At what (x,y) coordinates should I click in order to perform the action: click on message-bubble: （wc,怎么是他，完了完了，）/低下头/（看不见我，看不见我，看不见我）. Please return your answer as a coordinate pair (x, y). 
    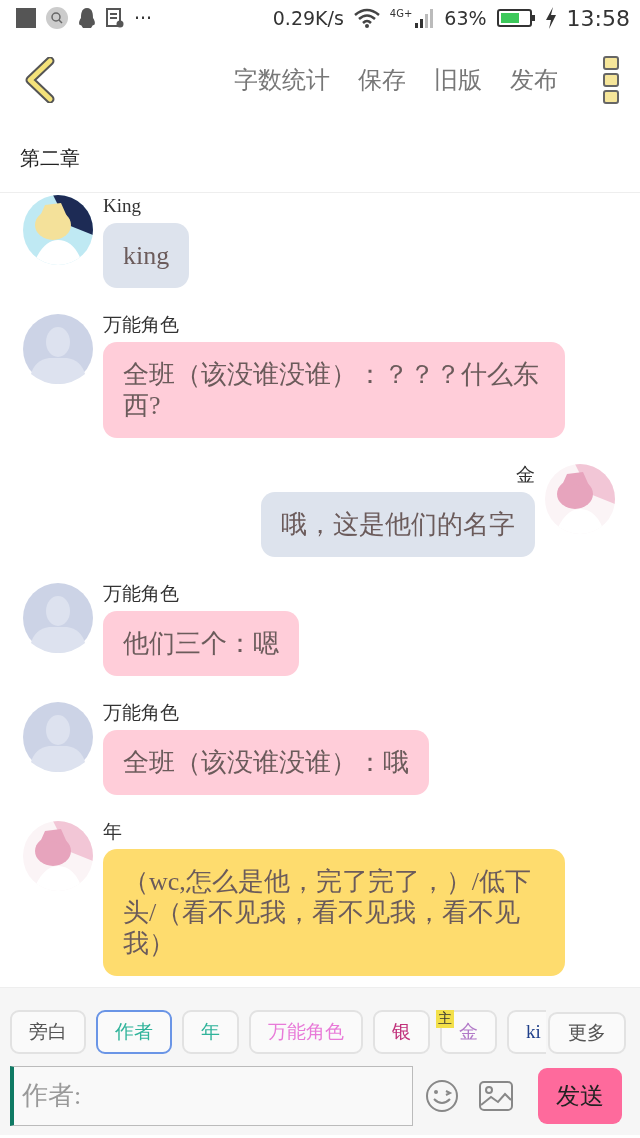
    Looking at the image, I should click on (334, 912).